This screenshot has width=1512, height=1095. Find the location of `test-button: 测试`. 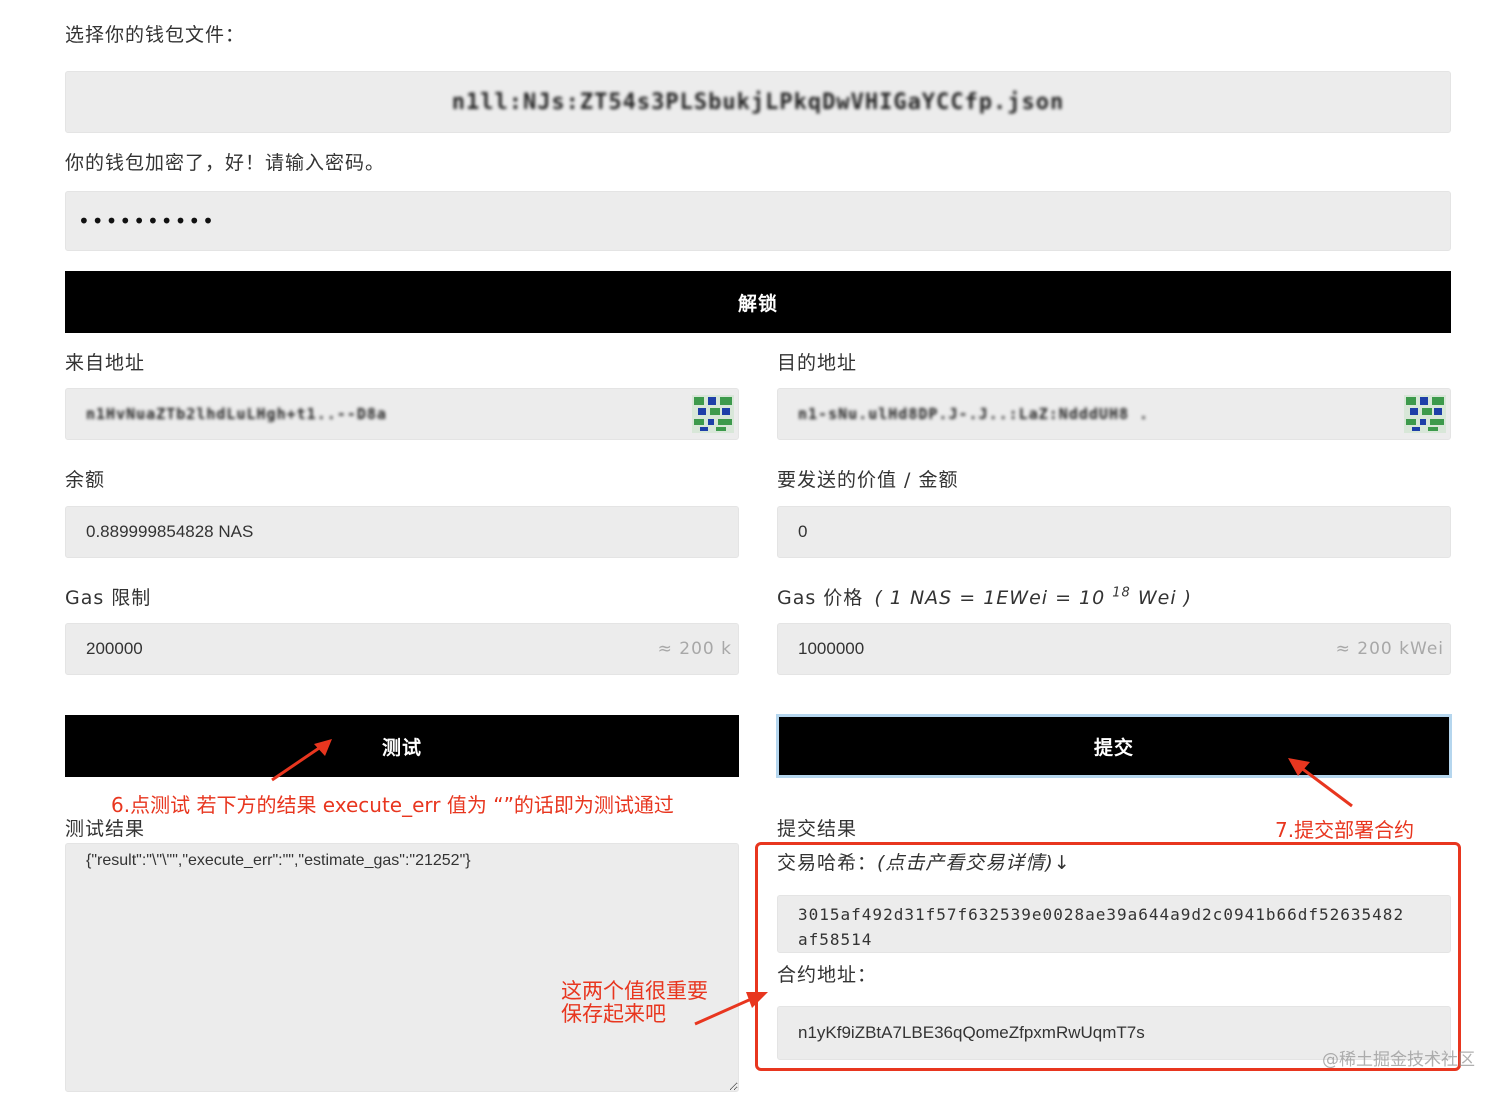

test-button: 测试 is located at coordinates (402, 746).